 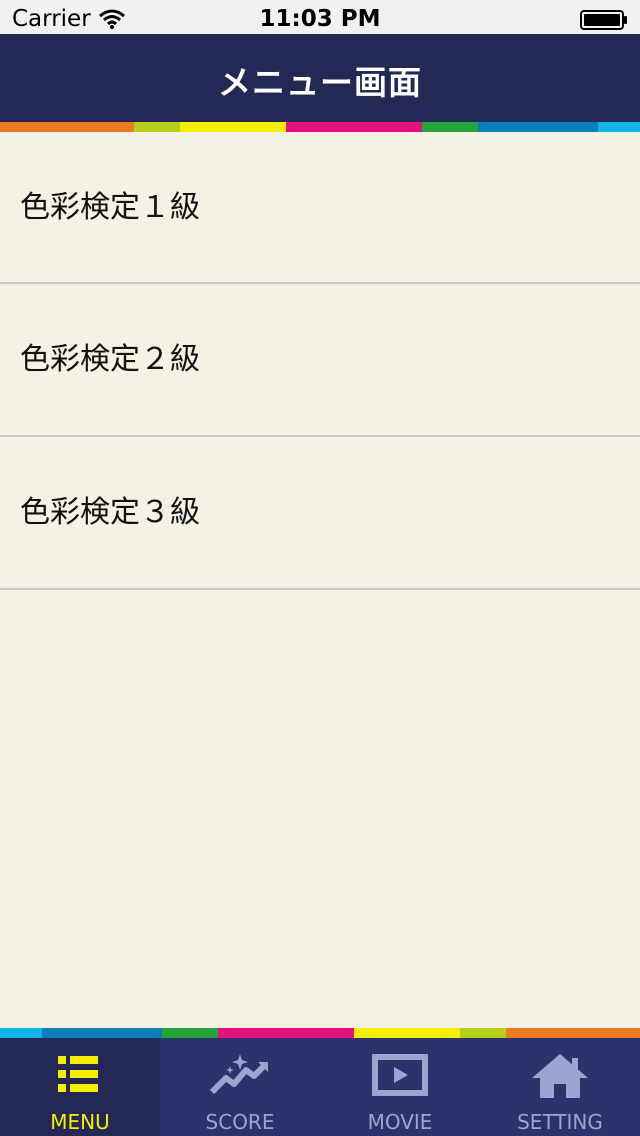 What do you see at coordinates (560, 1076) in the screenshot?
I see `home-icon` at bounding box center [560, 1076].